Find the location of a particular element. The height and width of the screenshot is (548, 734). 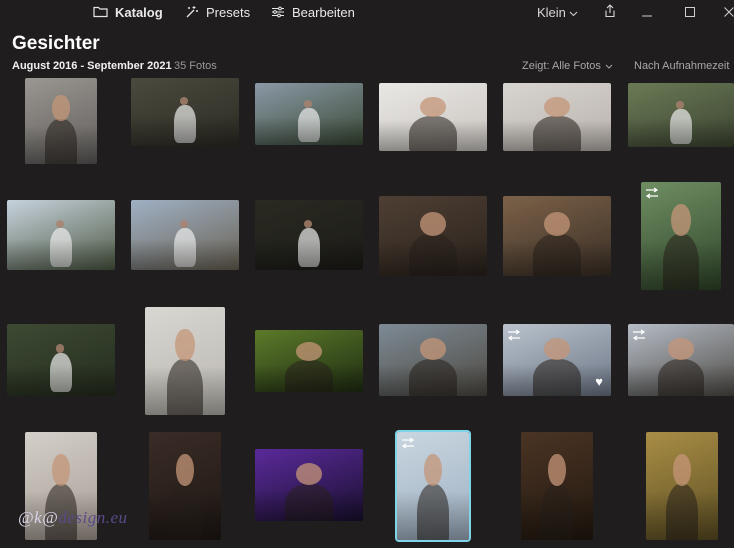

photo-count: 35 Fotos is located at coordinates (195, 66).